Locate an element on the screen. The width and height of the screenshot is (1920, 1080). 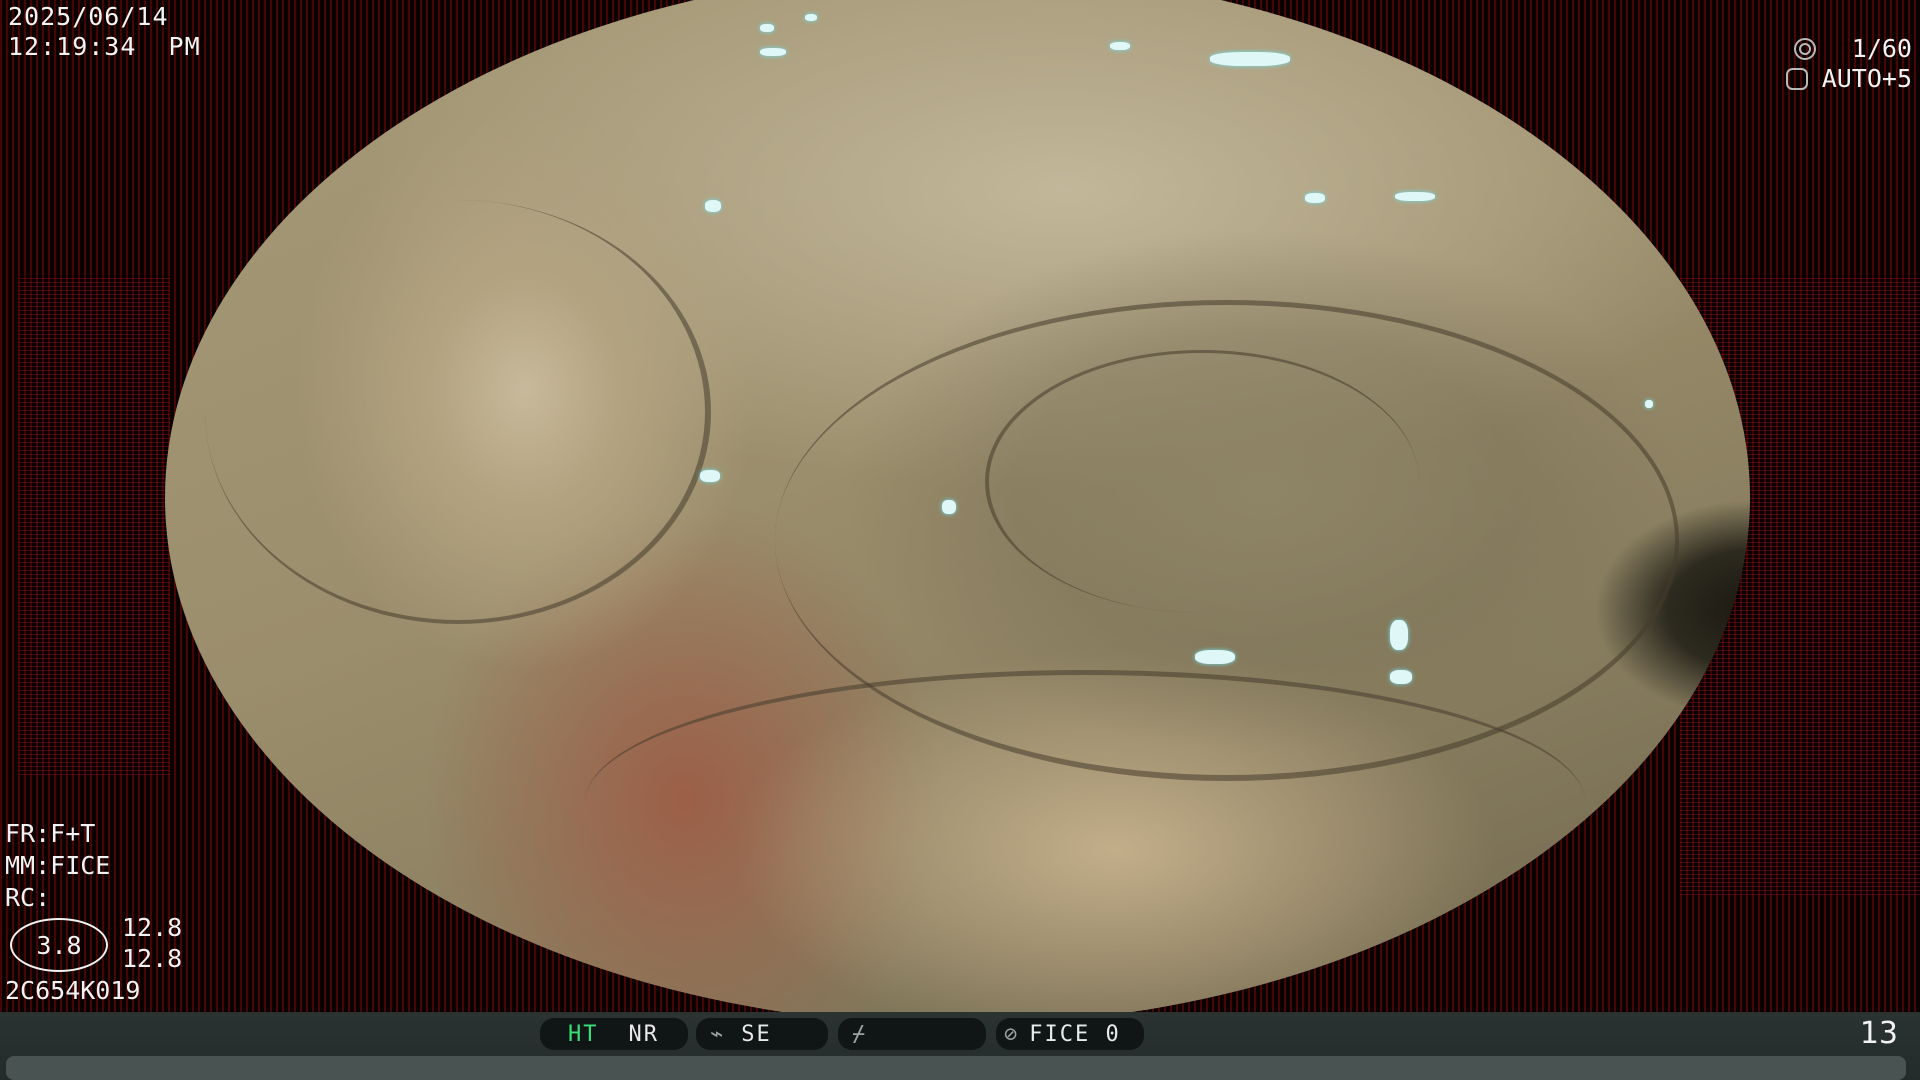
iris-icon is located at coordinates (1805, 49).